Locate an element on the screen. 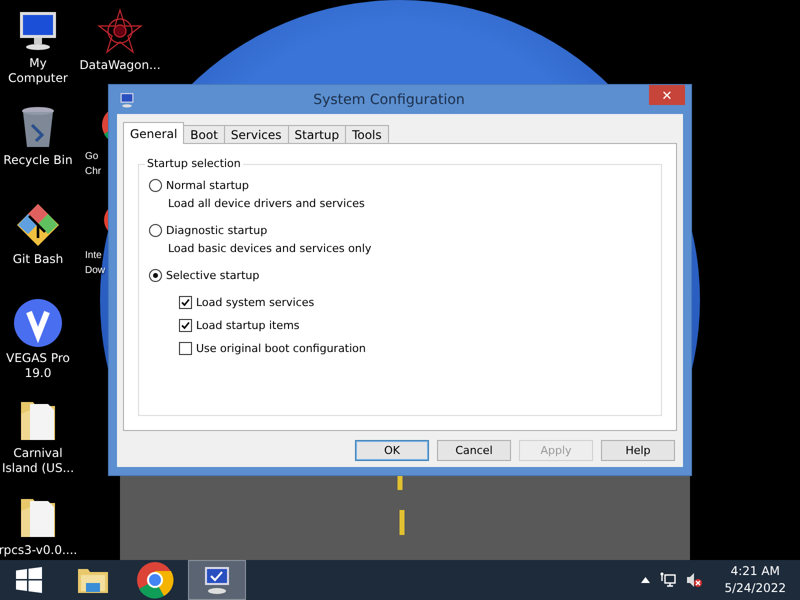  option-label: Normal startup is located at coordinates (207, 185).